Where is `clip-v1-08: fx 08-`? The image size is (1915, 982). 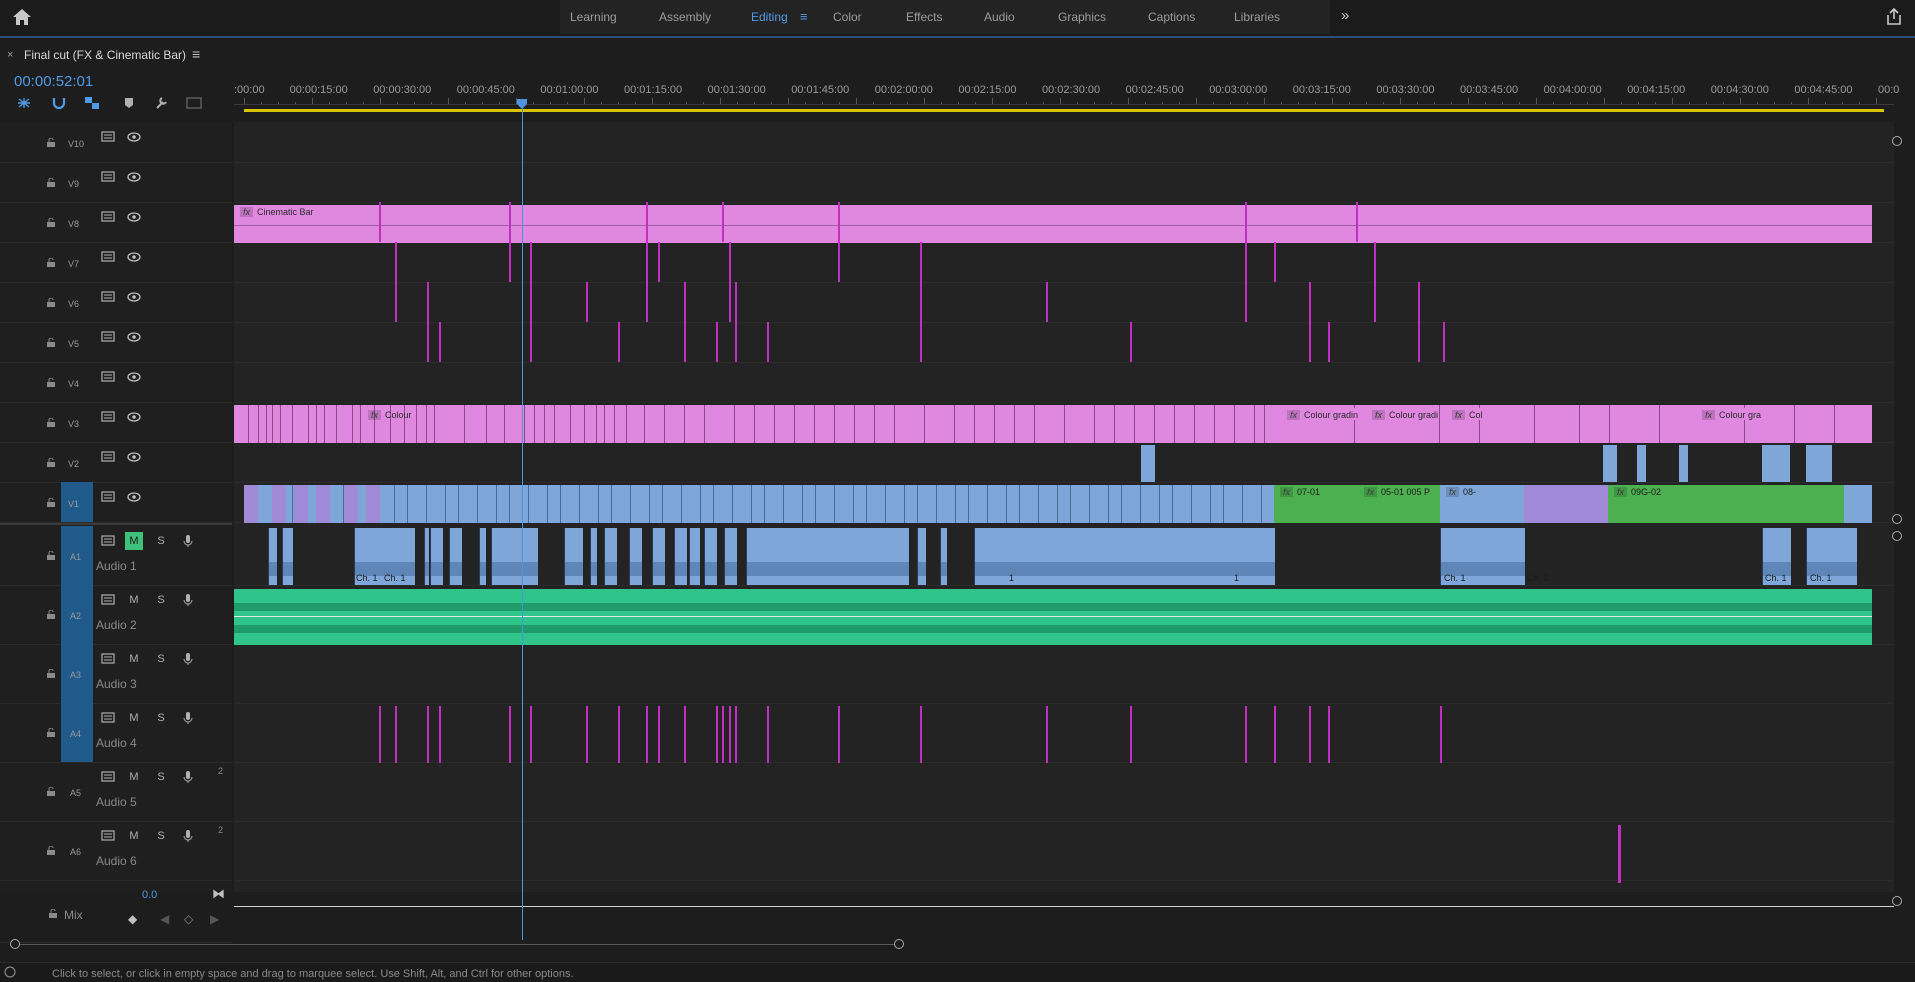
clip-v1-08: fx 08- is located at coordinates (1482, 504).